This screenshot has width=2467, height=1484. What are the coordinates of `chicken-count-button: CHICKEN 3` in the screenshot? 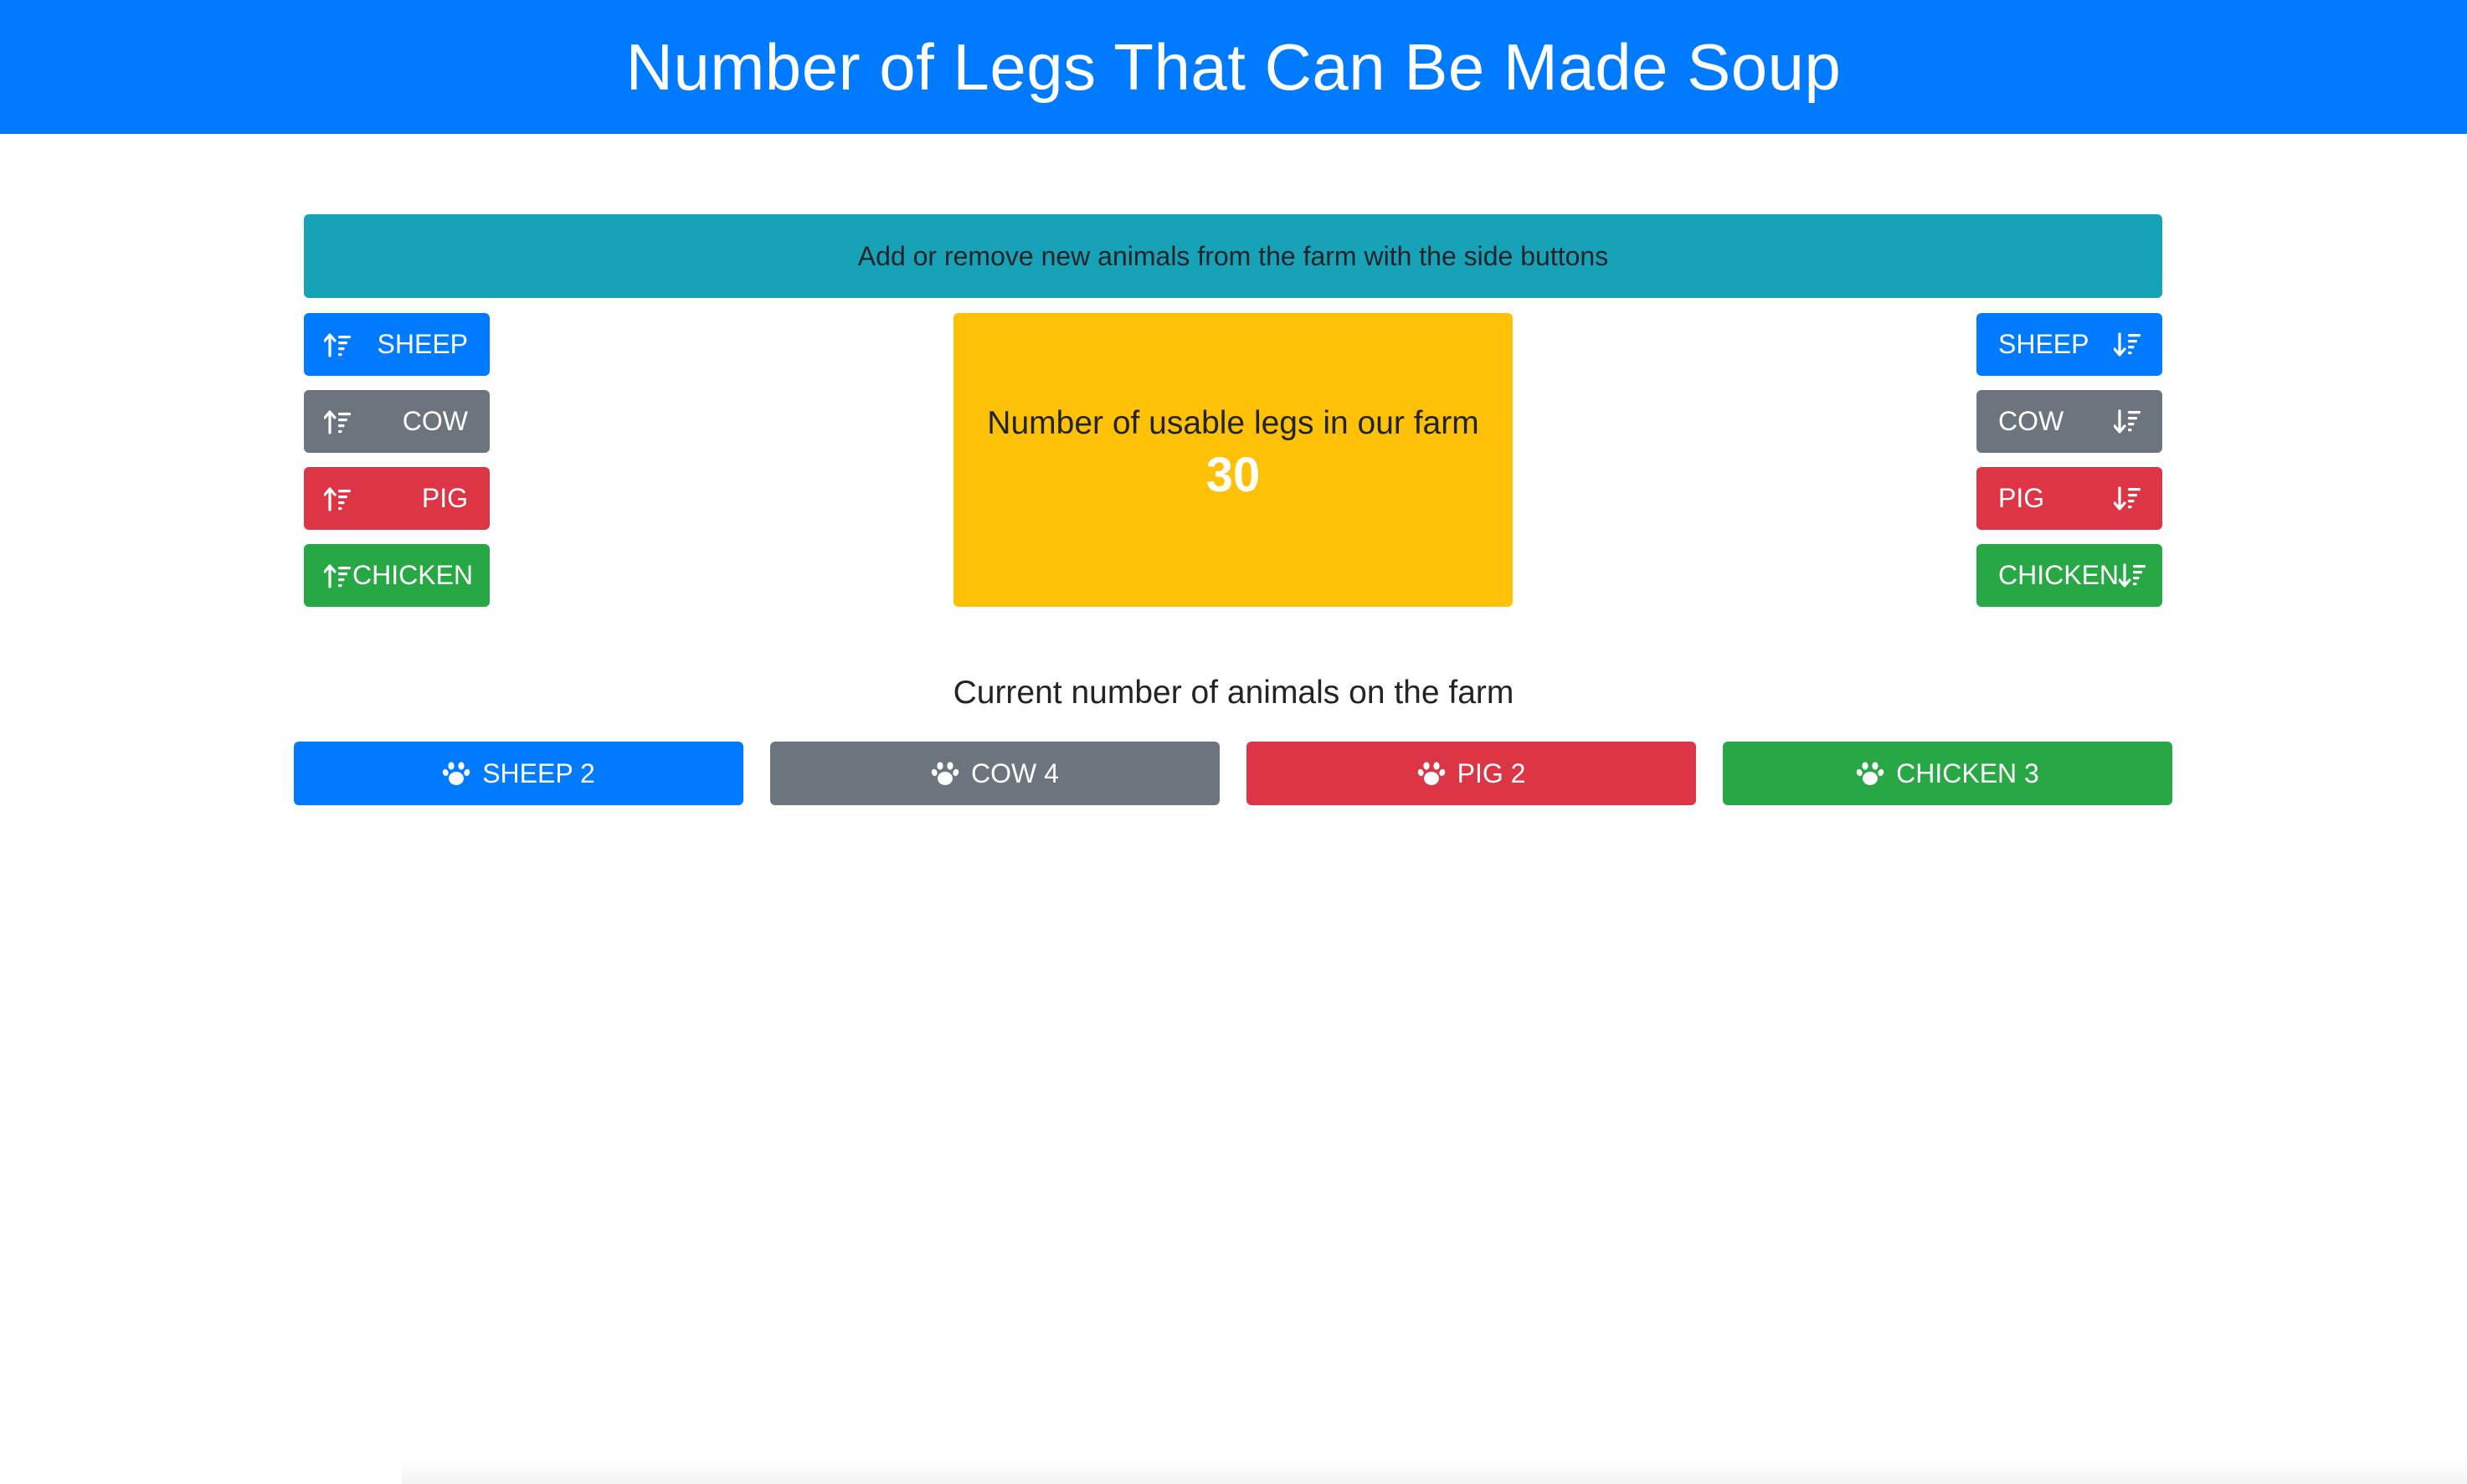 It's located at (1947, 773).